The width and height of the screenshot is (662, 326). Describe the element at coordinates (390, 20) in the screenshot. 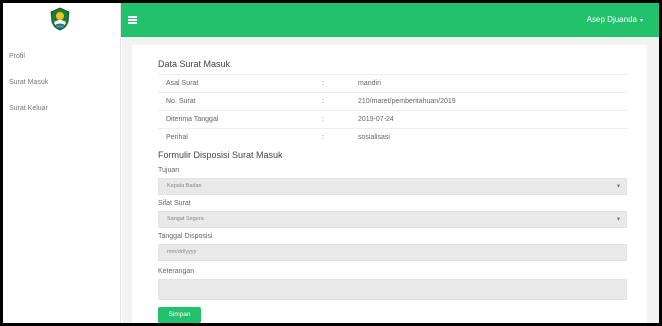

I see `navbar: Asep Djuanda ▾` at that location.